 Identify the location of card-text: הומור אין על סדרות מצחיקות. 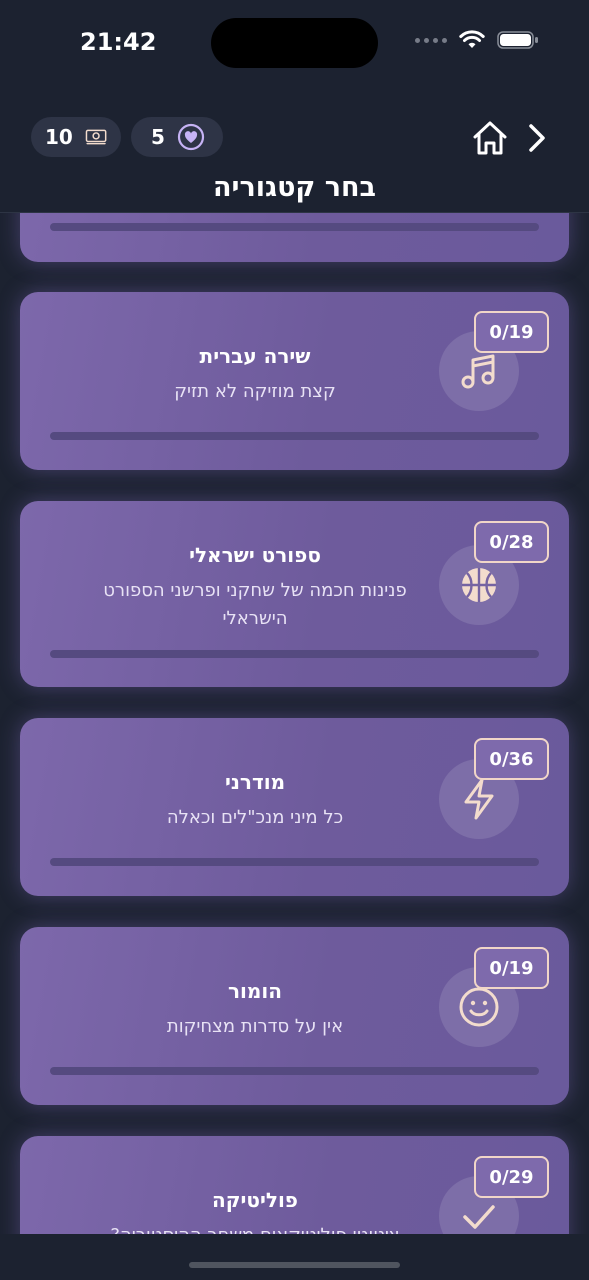
(255, 1010).